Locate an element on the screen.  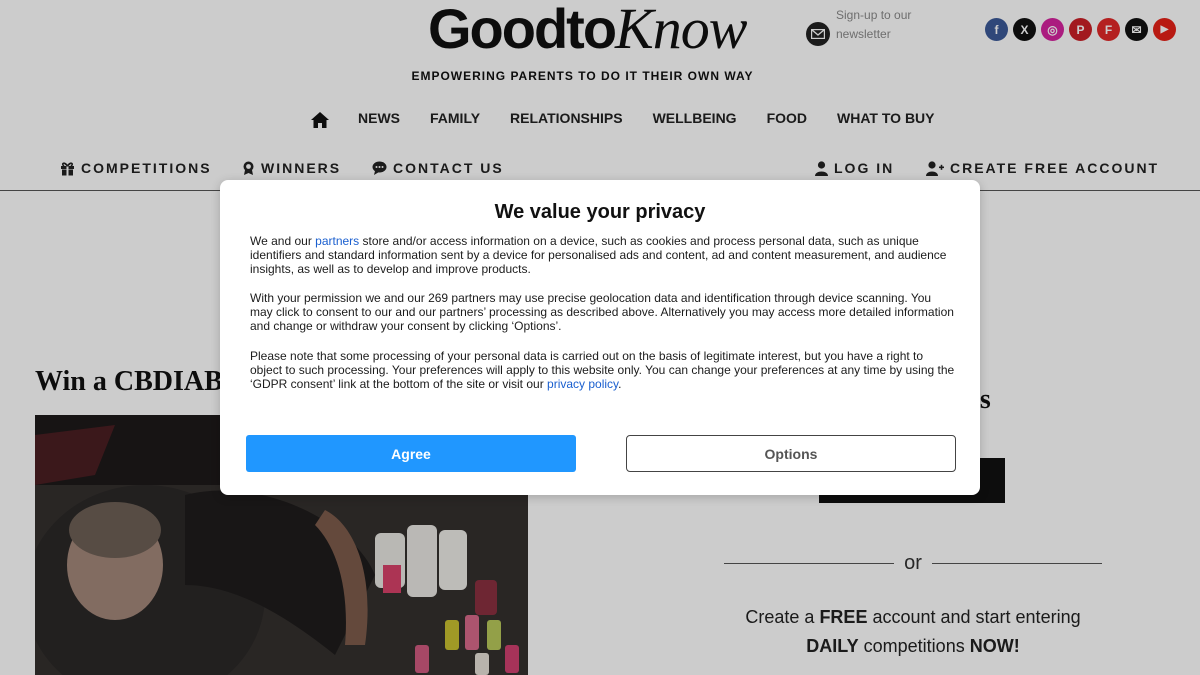
agree-button: Agree is located at coordinates (411, 453).